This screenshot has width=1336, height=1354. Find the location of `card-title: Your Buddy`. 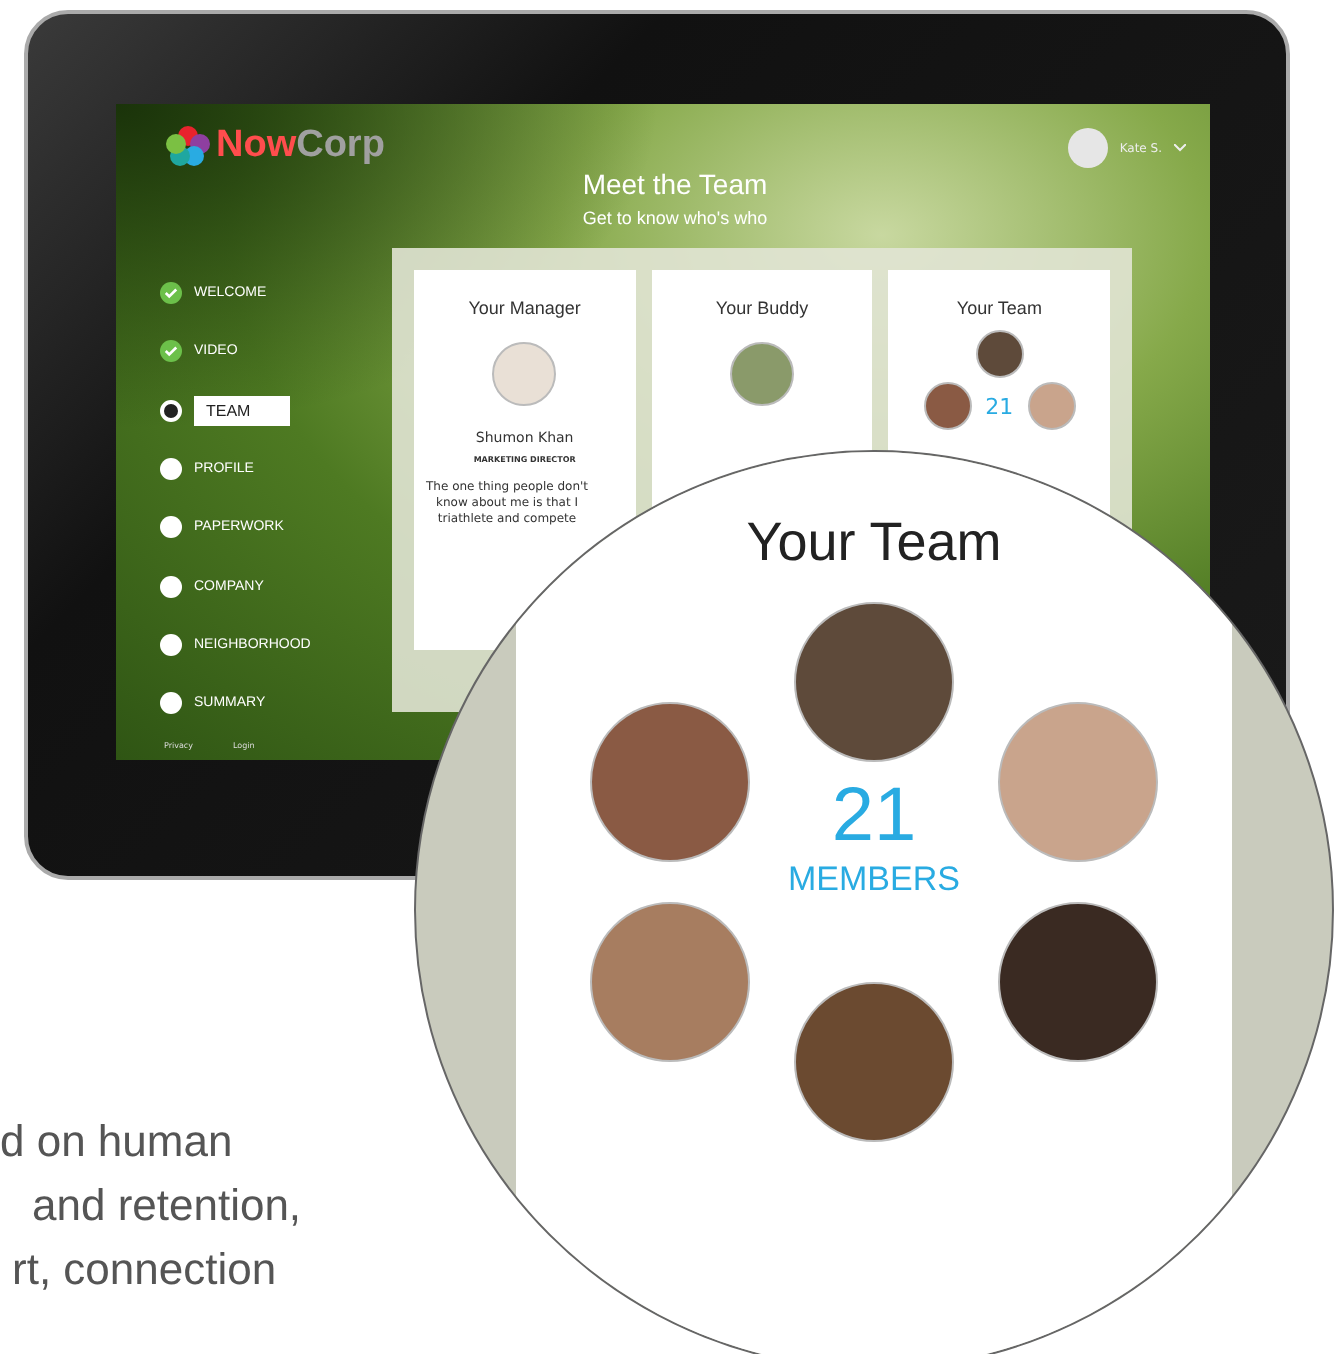

card-title: Your Buddy is located at coordinates (762, 308).